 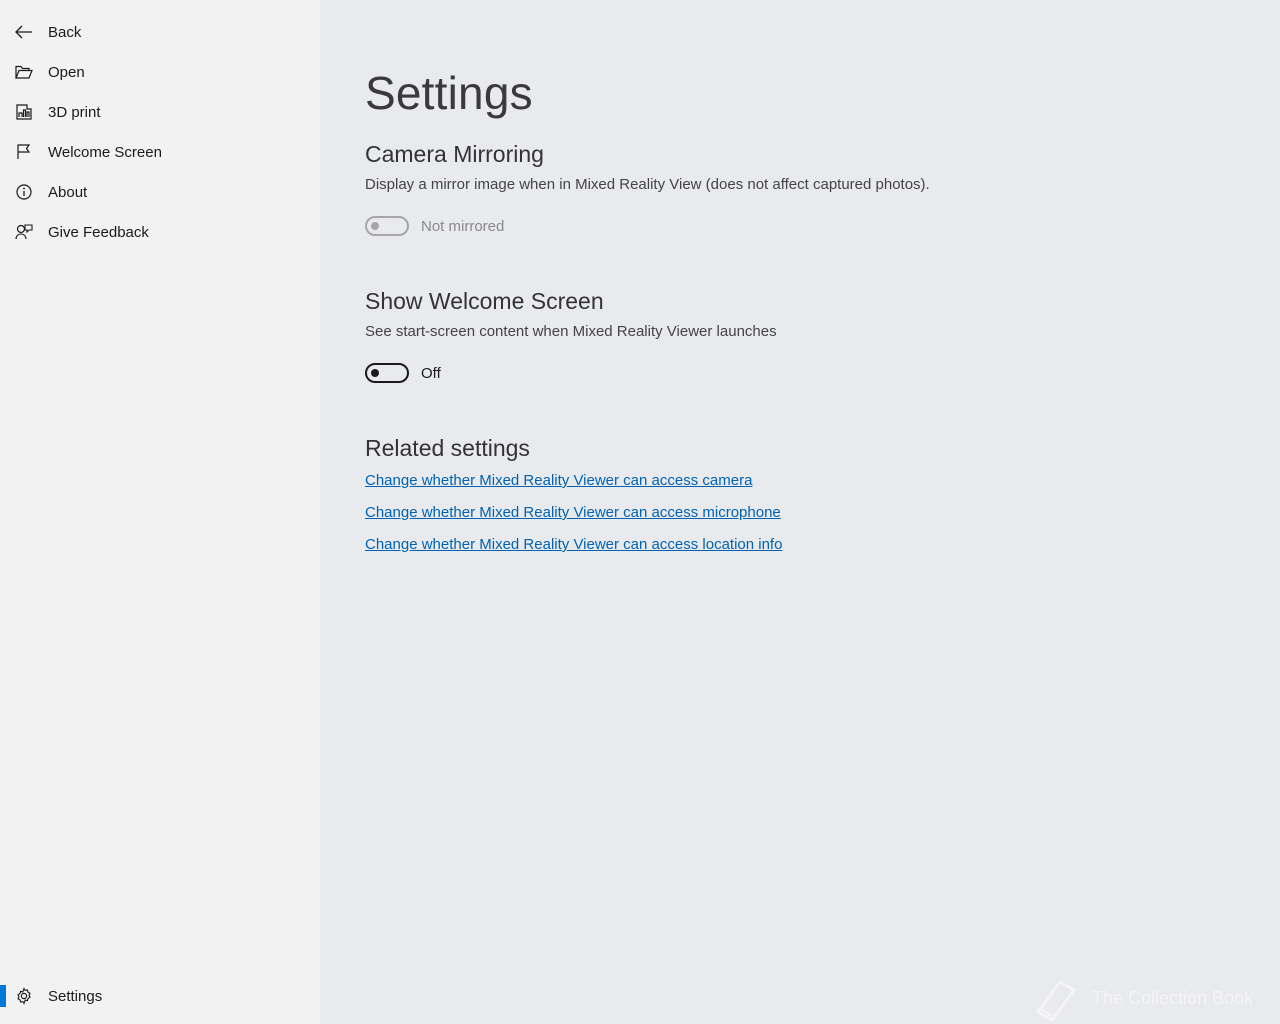 What do you see at coordinates (160, 996) in the screenshot?
I see `sidebar-item-settings: Settings` at bounding box center [160, 996].